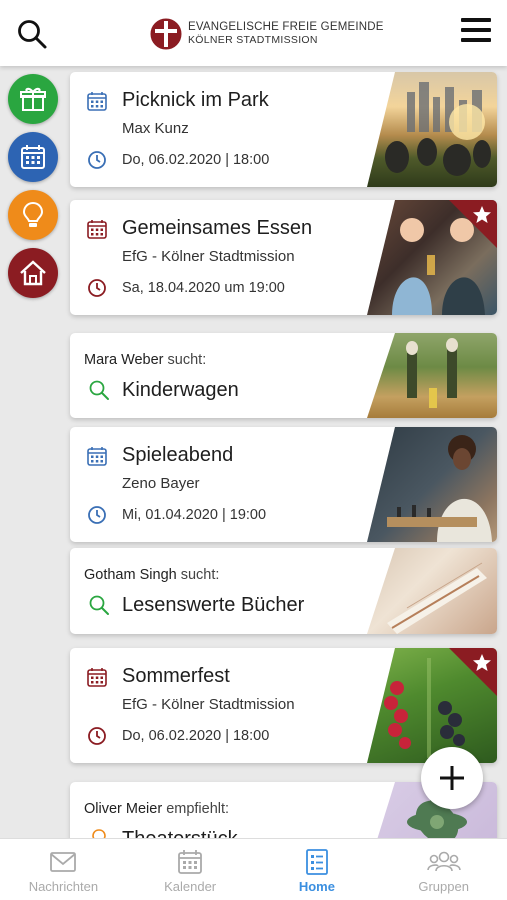  I want to click on lightbulb-icon, so click(33, 214).